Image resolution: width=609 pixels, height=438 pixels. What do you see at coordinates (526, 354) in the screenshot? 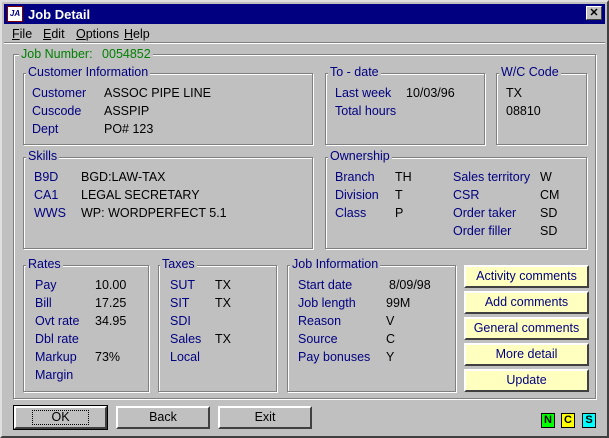
I see `more-detail-button: More detail` at bounding box center [526, 354].